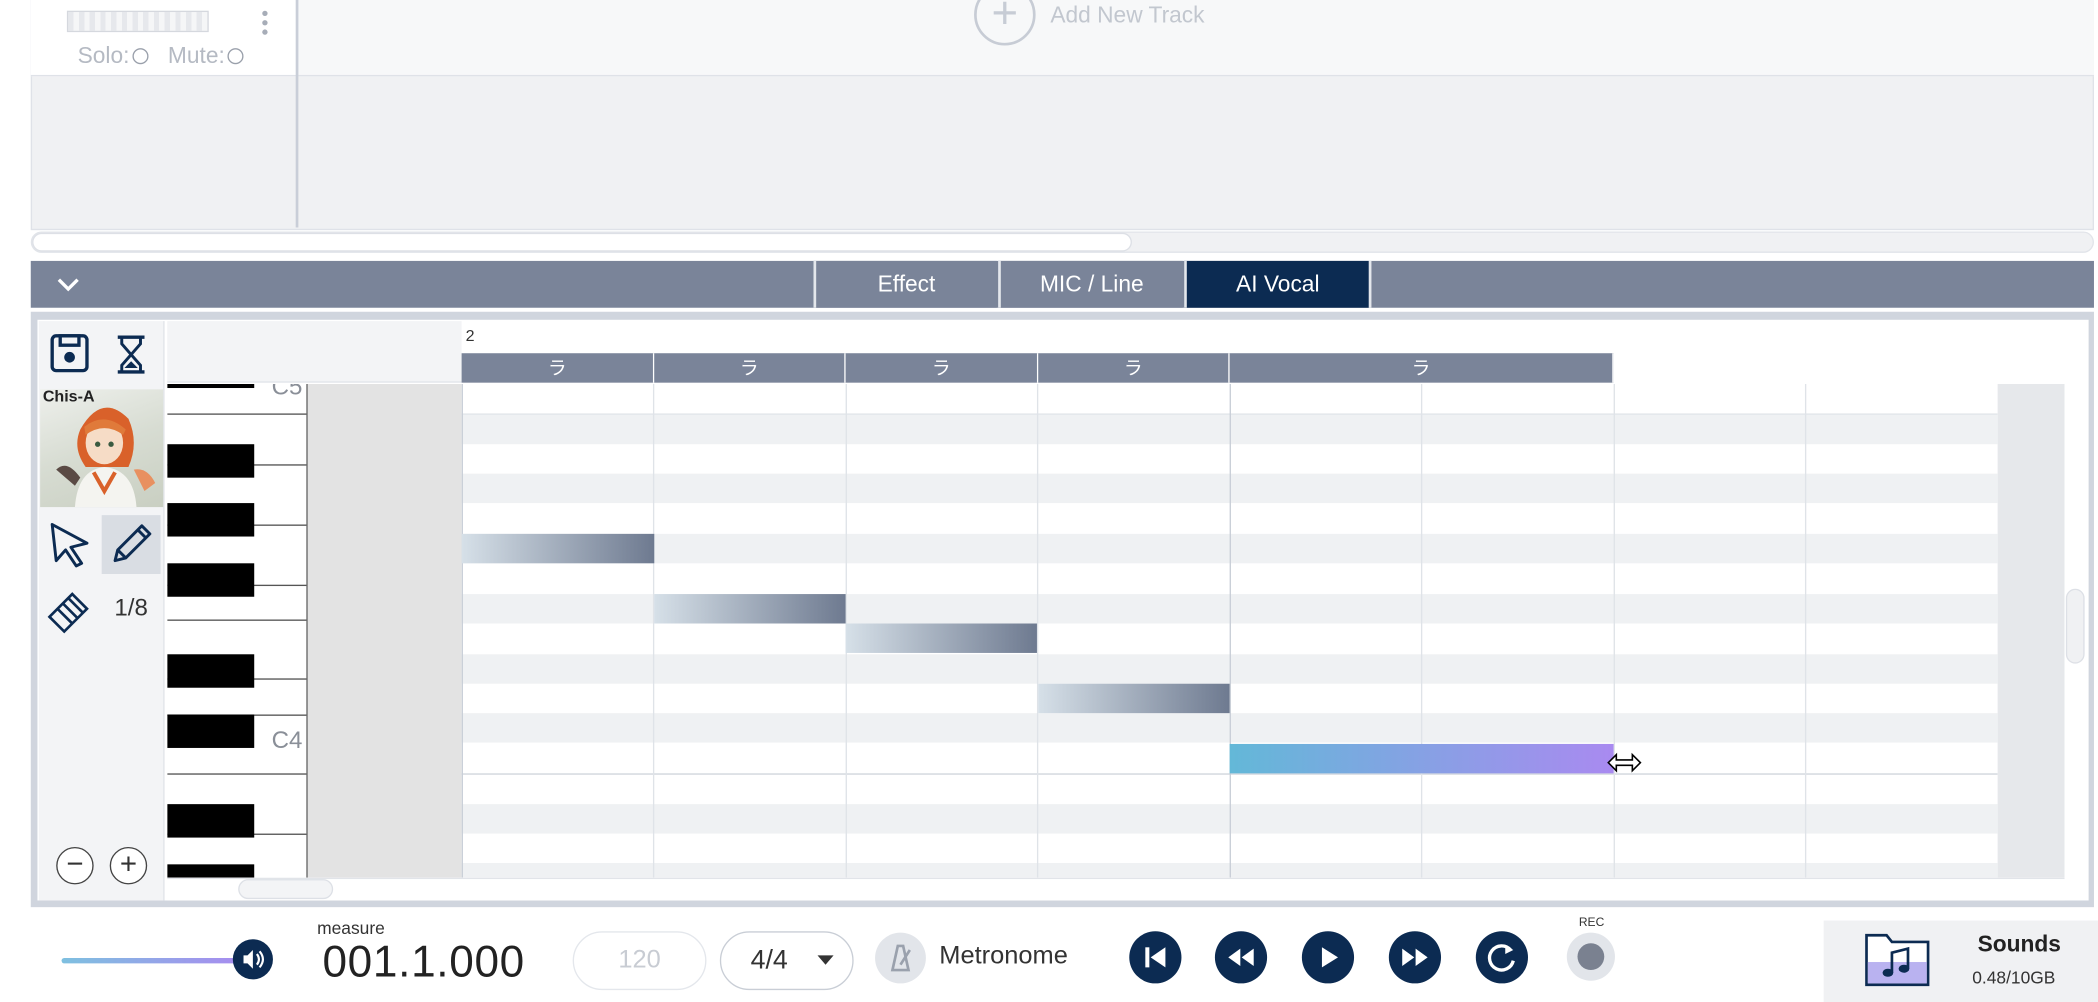  I want to click on metronome-icon, so click(900, 958).